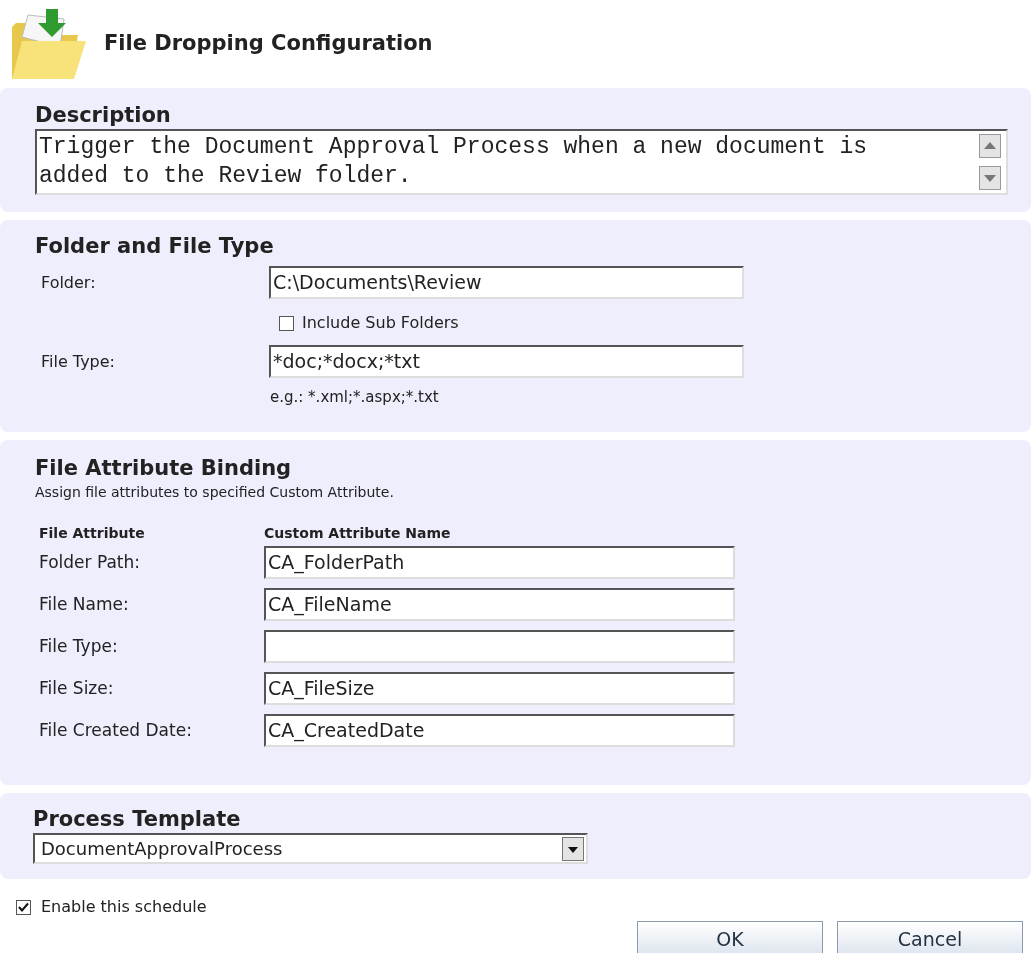 This screenshot has width=1031, height=953. Describe the element at coordinates (355, 397) in the screenshot. I see `hint-text: e.g.: *.xml;*.aspx;*.txt` at that location.